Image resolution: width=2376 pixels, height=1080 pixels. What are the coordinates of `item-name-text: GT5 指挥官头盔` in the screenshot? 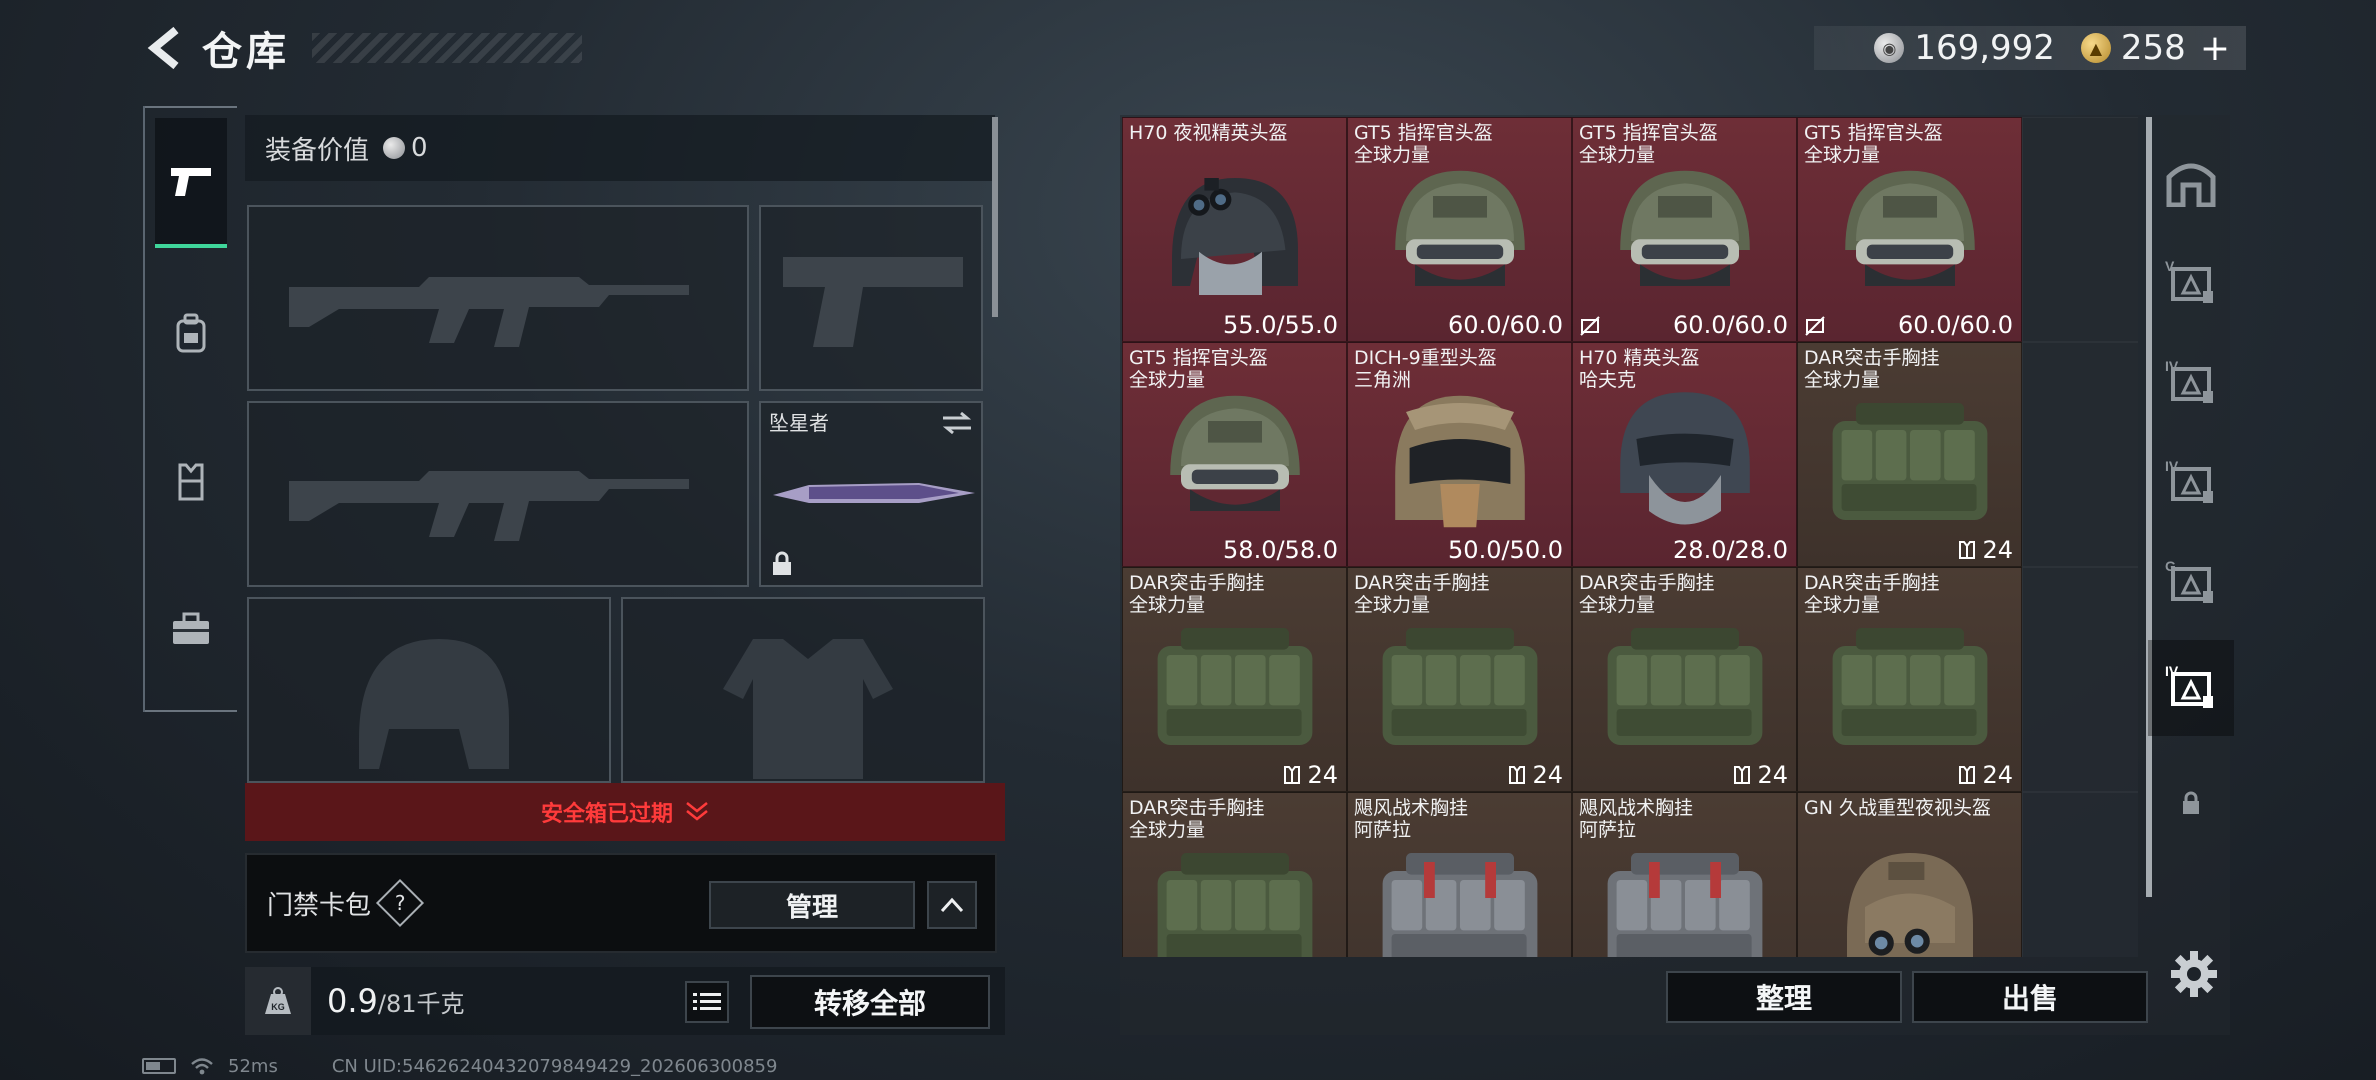 It's located at (1198, 358).